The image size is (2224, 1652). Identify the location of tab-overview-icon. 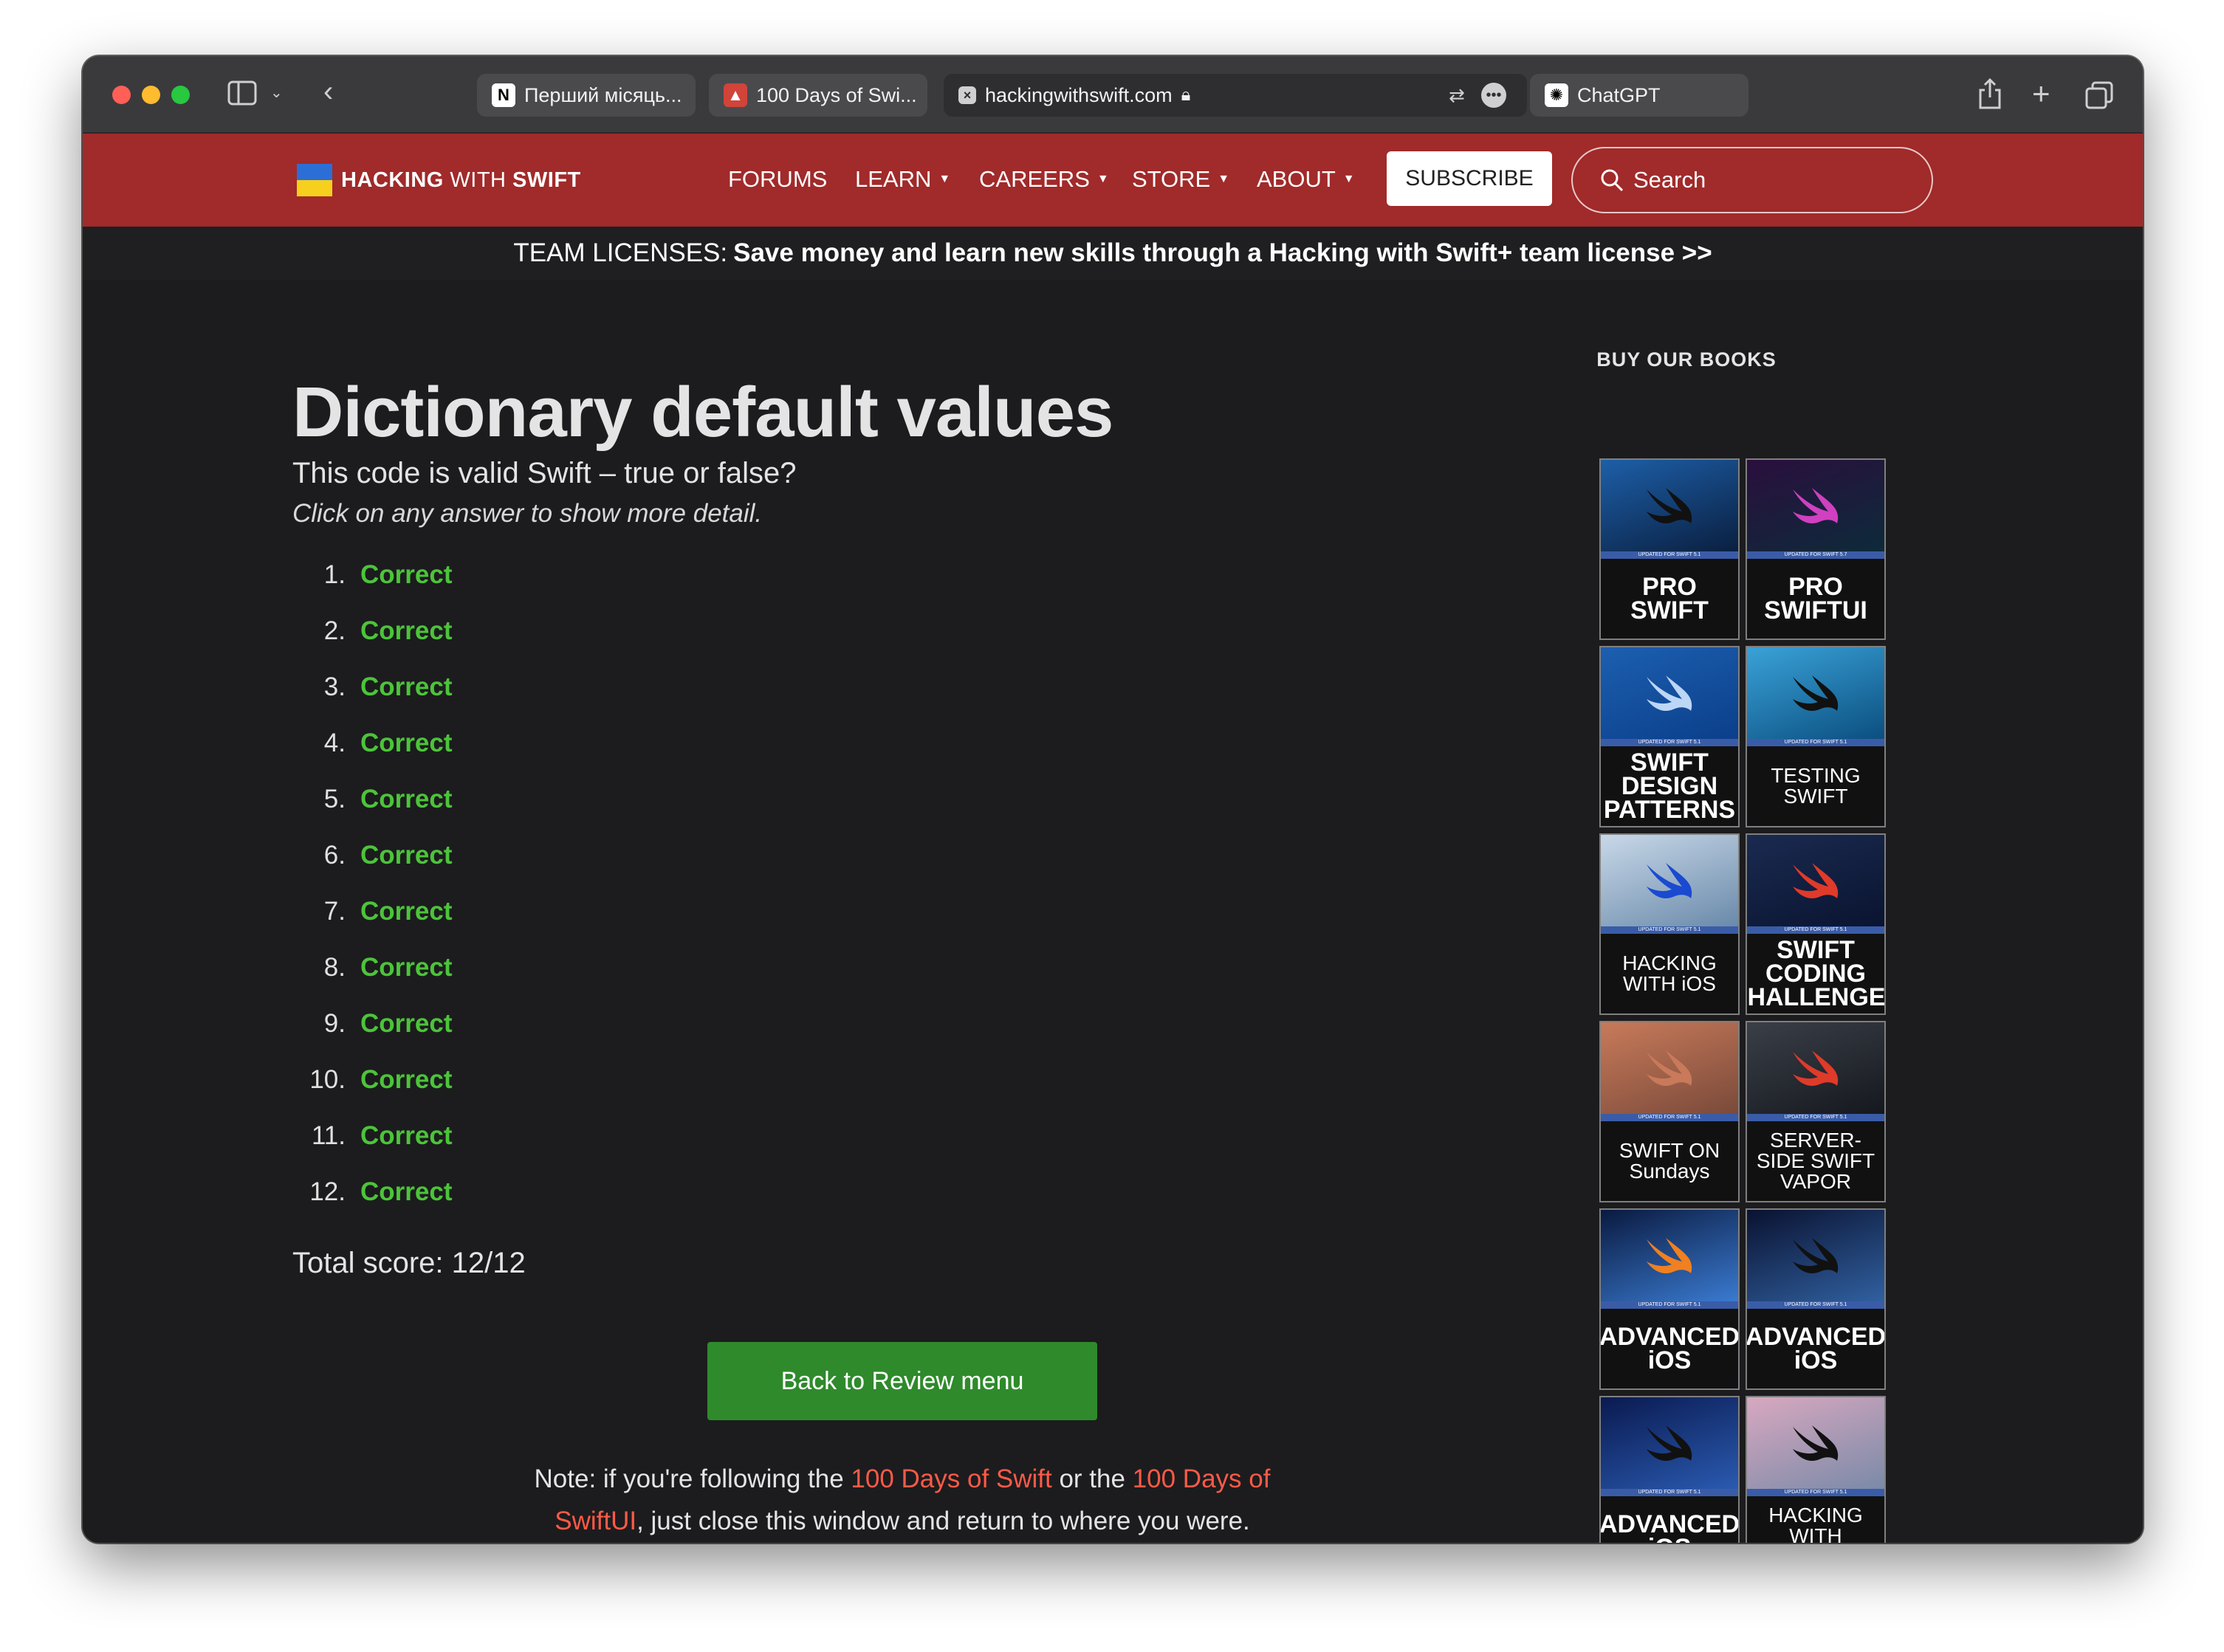
(2099, 97).